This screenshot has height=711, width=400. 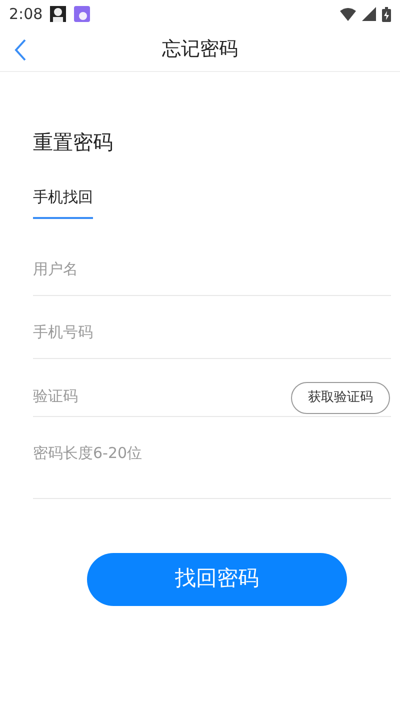 I want to click on input-field: 手机号码, so click(x=212, y=332).